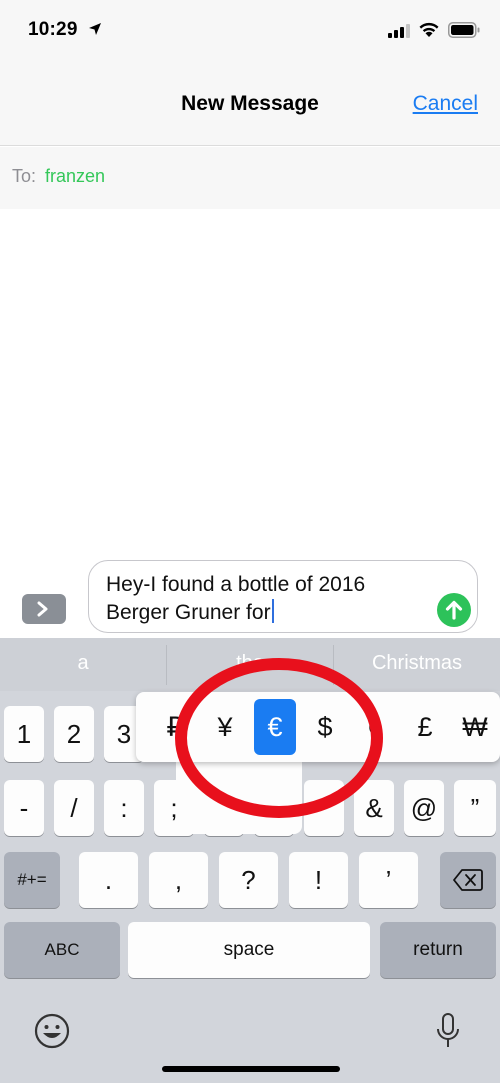  What do you see at coordinates (74, 734) in the screenshot?
I see `key-2: 2` at bounding box center [74, 734].